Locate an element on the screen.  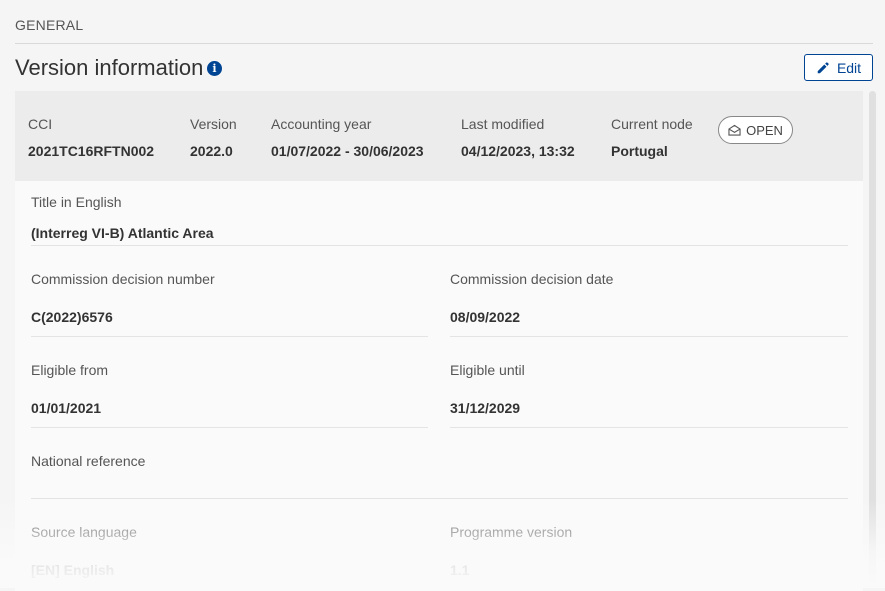
summary-last-modified-value: 04/12/2023, 13:32 is located at coordinates (518, 151).